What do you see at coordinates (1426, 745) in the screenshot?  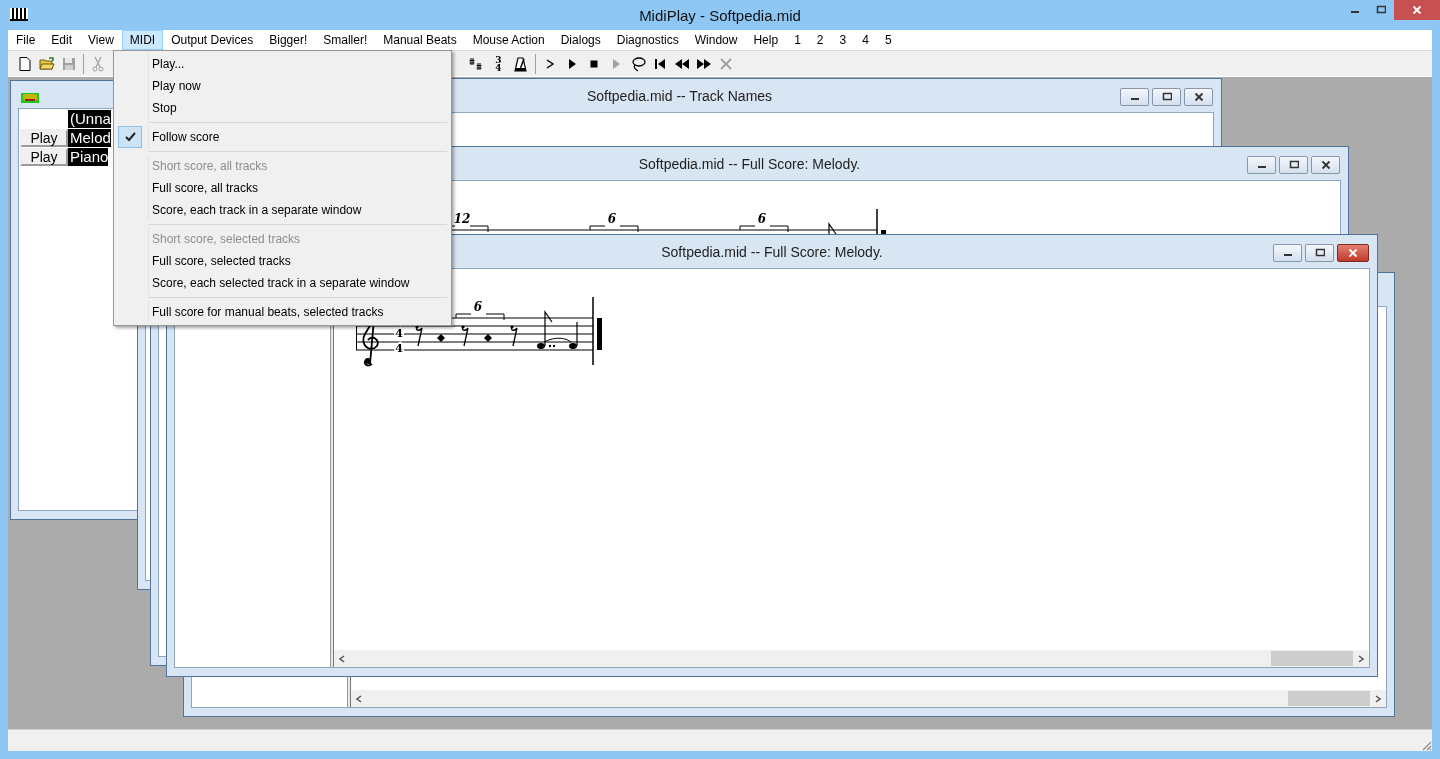 I see `resize-grip-icon` at bounding box center [1426, 745].